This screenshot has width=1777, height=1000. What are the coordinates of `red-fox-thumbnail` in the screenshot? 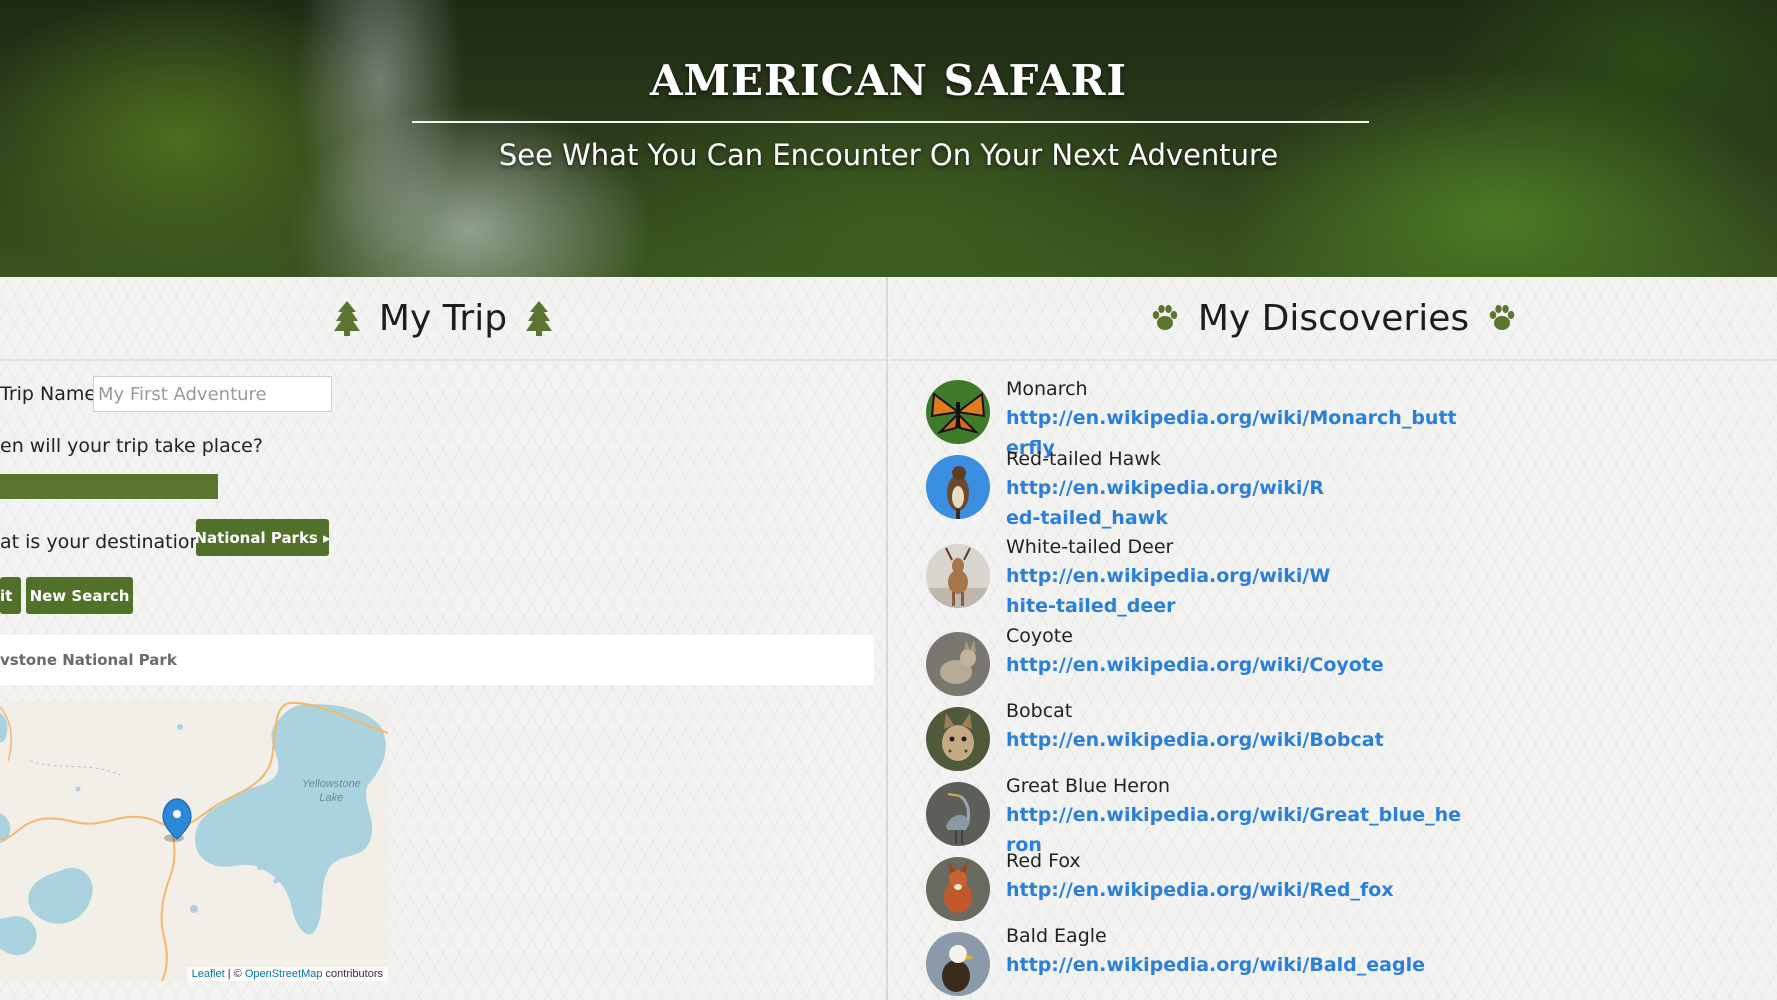 It's located at (958, 889).